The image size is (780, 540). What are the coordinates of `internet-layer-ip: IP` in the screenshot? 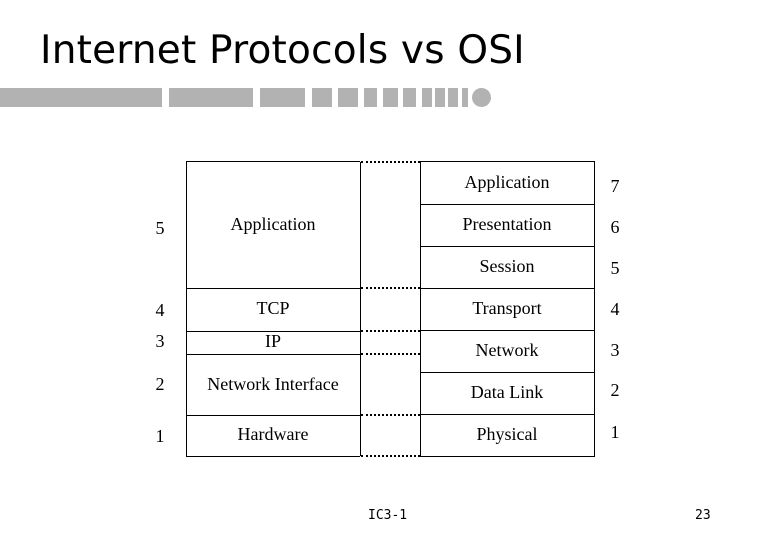 It's located at (272, 341).